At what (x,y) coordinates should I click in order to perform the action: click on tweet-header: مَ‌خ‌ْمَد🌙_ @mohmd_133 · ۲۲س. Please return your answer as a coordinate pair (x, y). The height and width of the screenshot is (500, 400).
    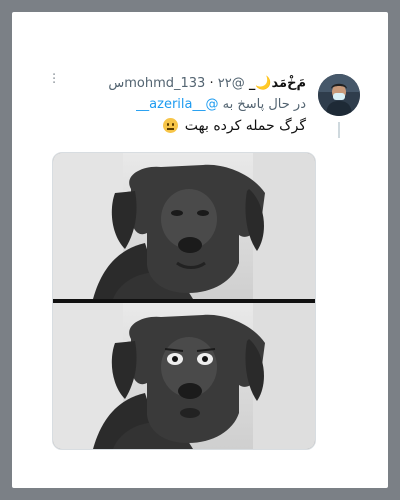
    Looking at the image, I should click on (207, 84).